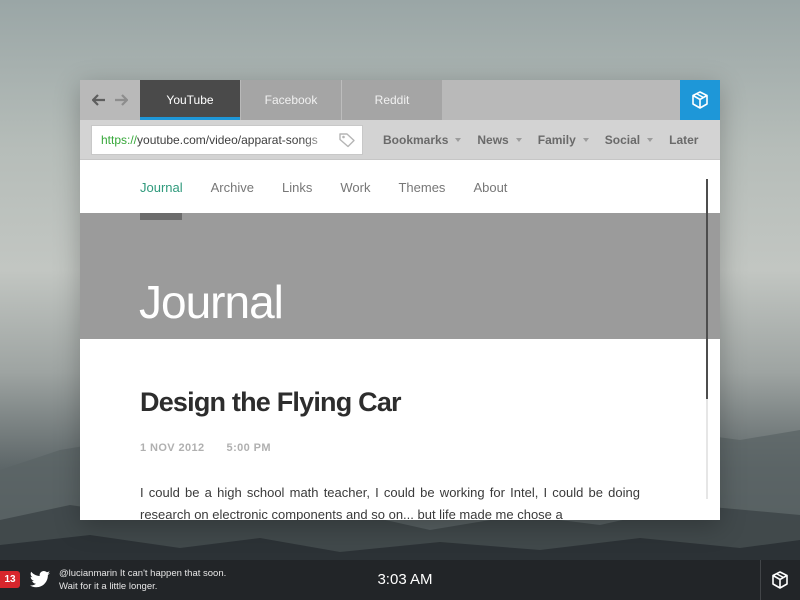 This screenshot has height=600, width=800. I want to click on post-date: 1 NOV 2012, so click(172, 448).